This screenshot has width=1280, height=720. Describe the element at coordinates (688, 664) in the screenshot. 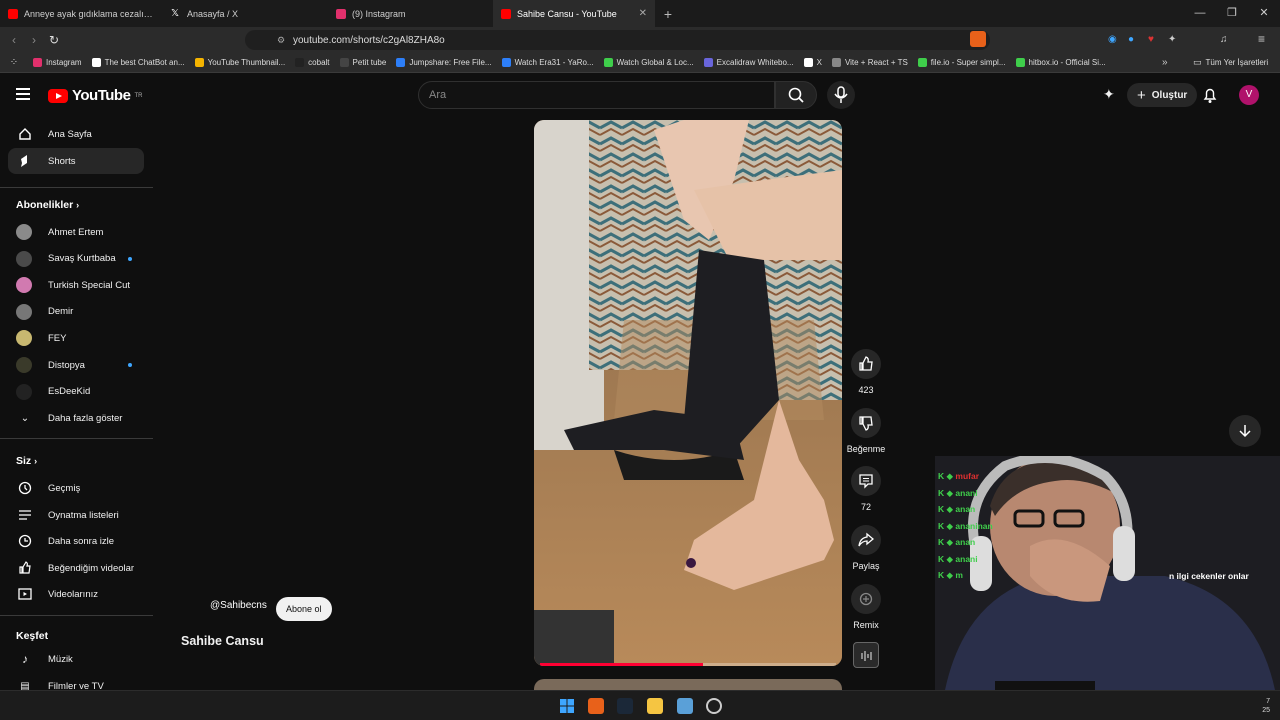

I see `progress-track` at that location.